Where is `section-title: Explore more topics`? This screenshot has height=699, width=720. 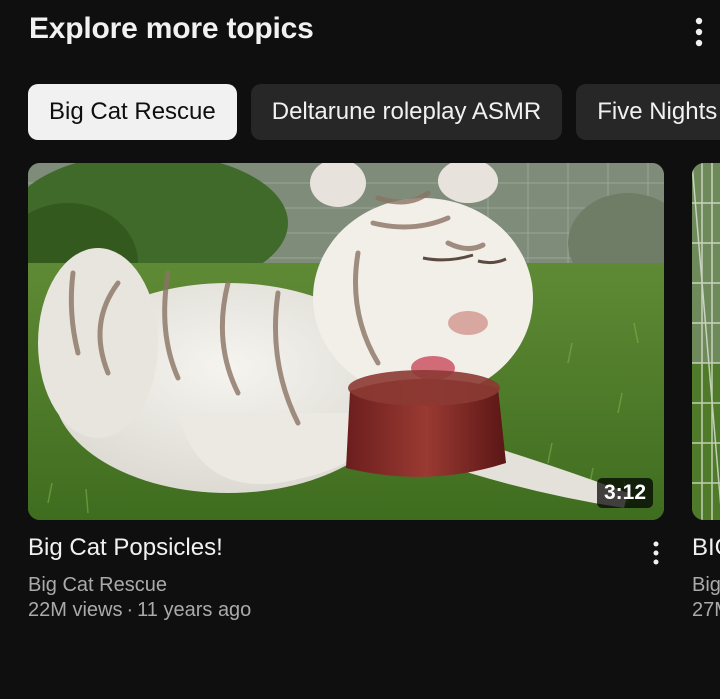
section-title: Explore more topics is located at coordinates (171, 28).